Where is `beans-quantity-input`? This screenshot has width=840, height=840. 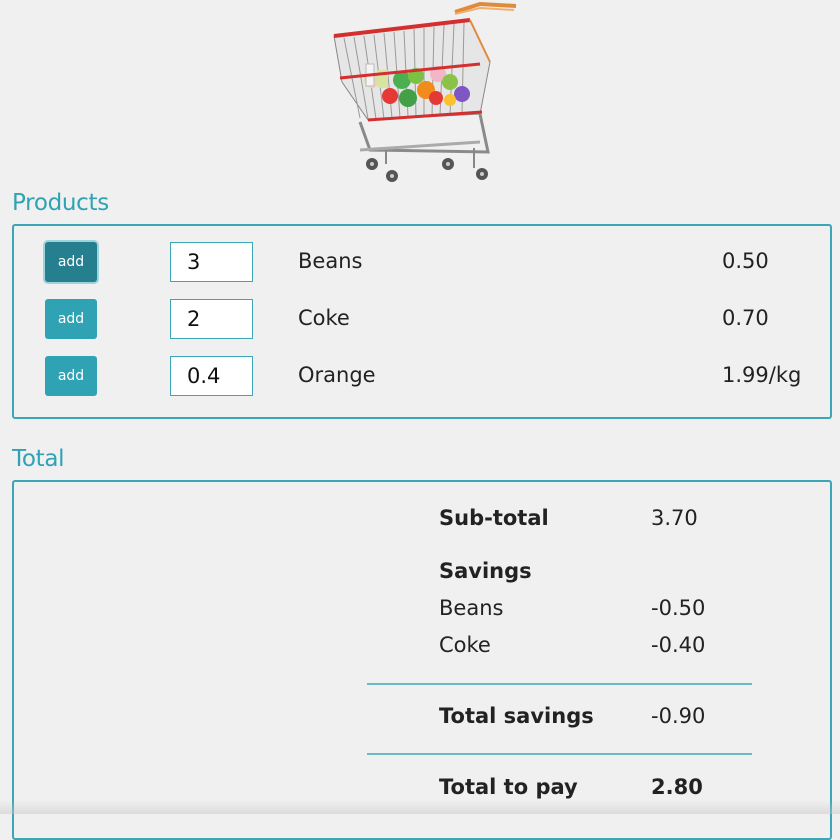
beans-quantity-input is located at coordinates (211, 262).